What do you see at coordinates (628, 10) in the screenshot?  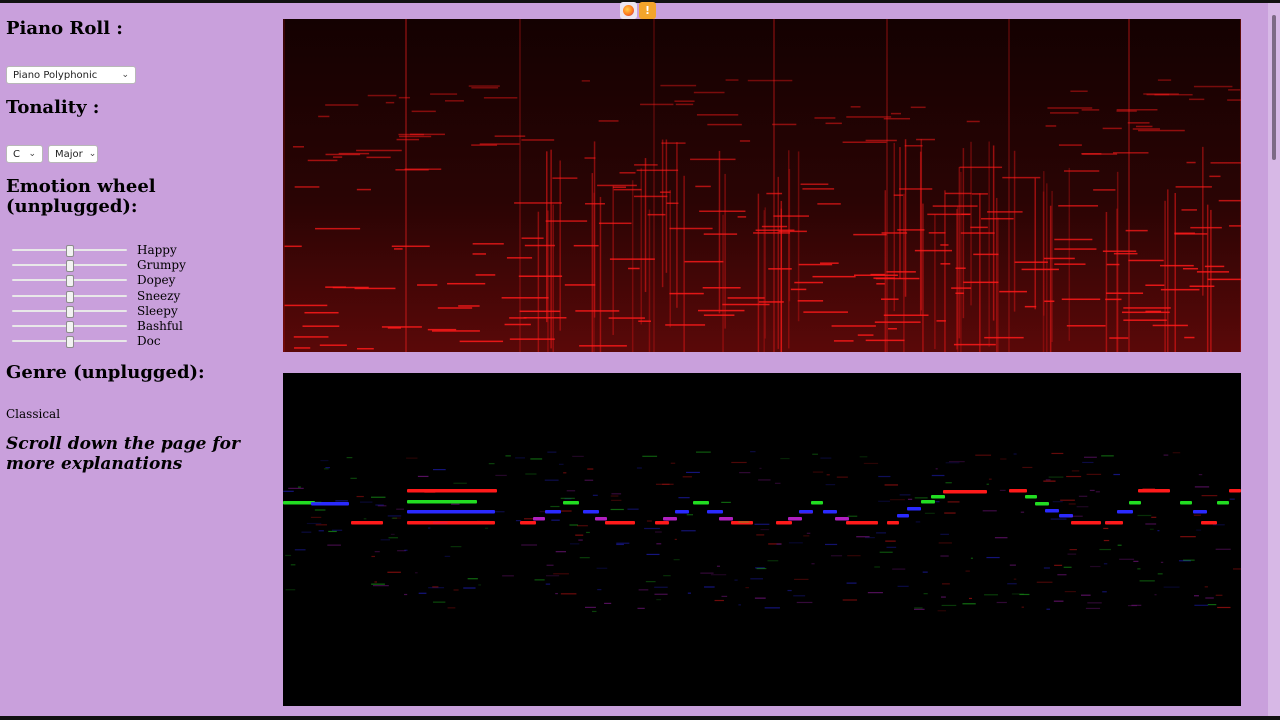 I see `firefox-icon` at bounding box center [628, 10].